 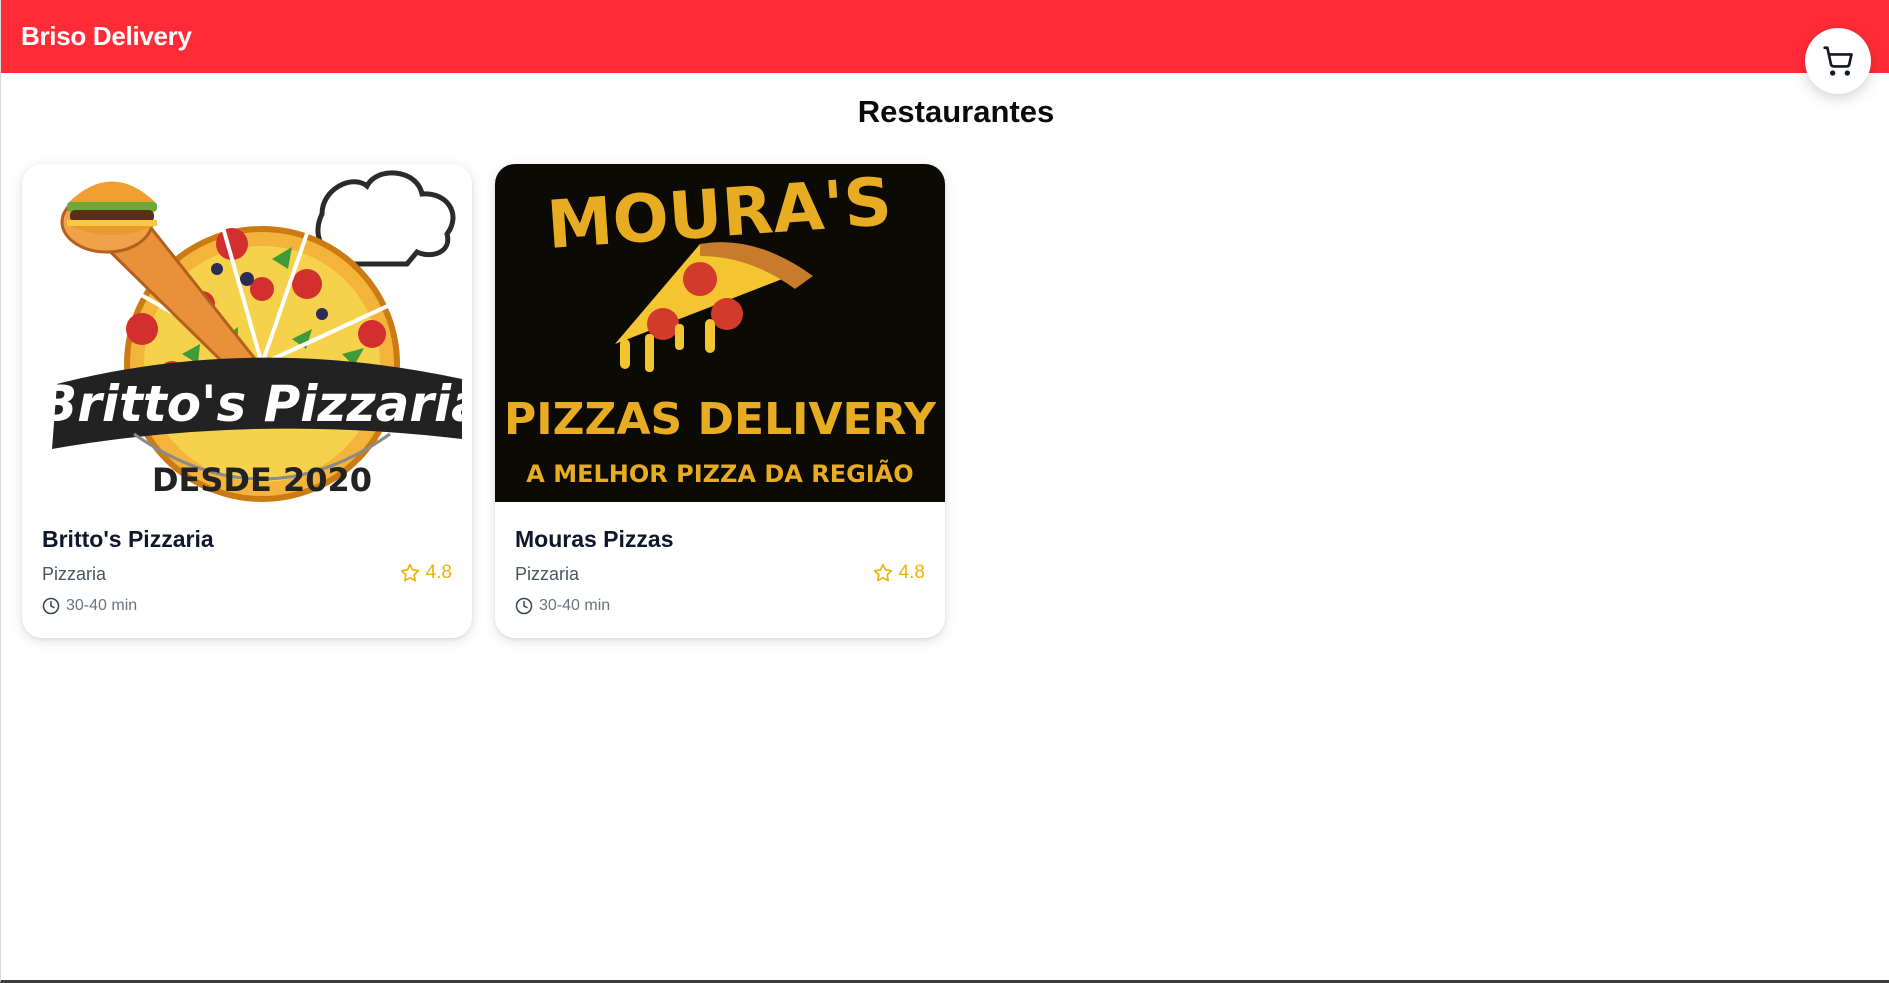 What do you see at coordinates (945, 36) in the screenshot?
I see `top-header: Briso Delivery` at bounding box center [945, 36].